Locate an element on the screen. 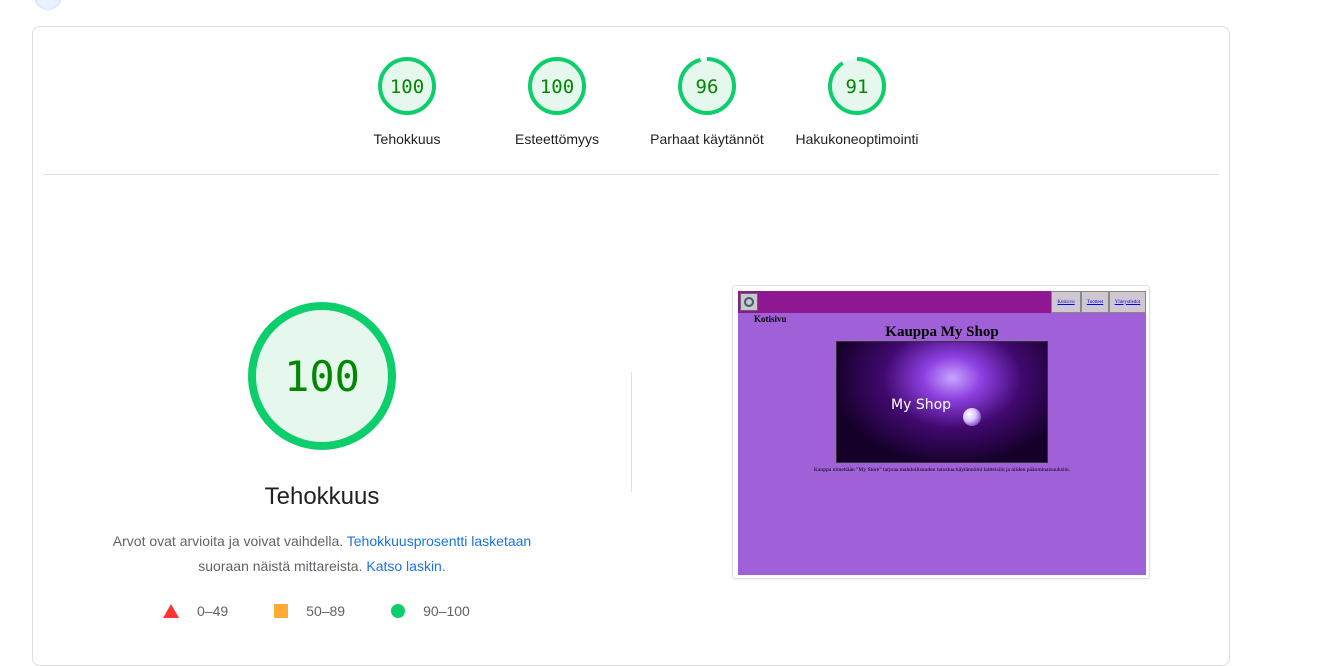 This screenshot has width=1342, height=666. gauge-score: 91 is located at coordinates (857, 87).